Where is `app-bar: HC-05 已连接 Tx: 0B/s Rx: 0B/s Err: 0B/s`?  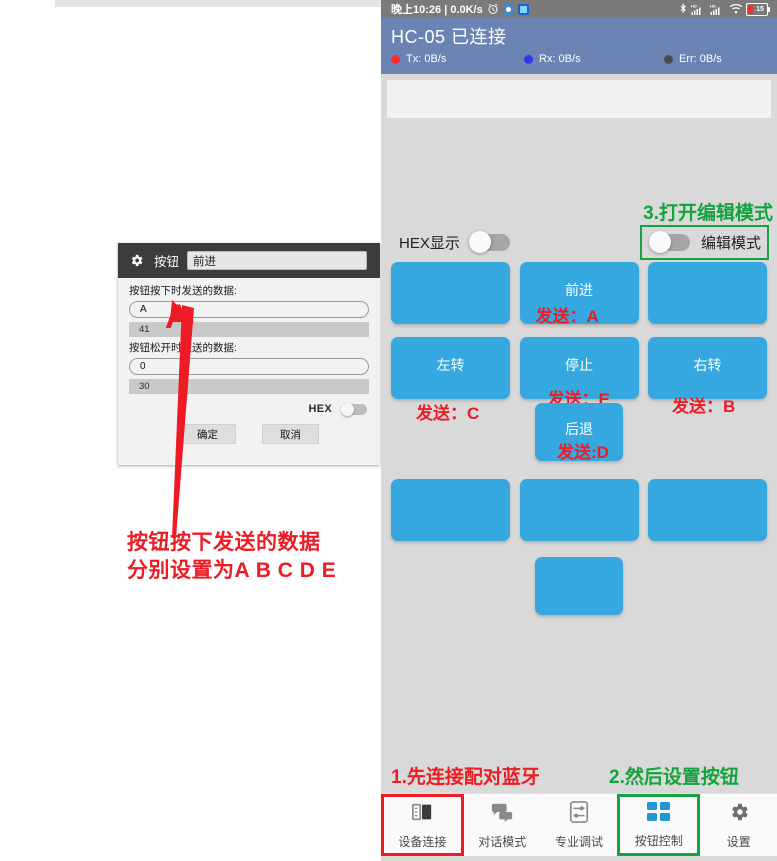
app-bar: HC-05 已连接 Tx: 0B/s Rx: 0B/s Err: 0B/s is located at coordinates (579, 46).